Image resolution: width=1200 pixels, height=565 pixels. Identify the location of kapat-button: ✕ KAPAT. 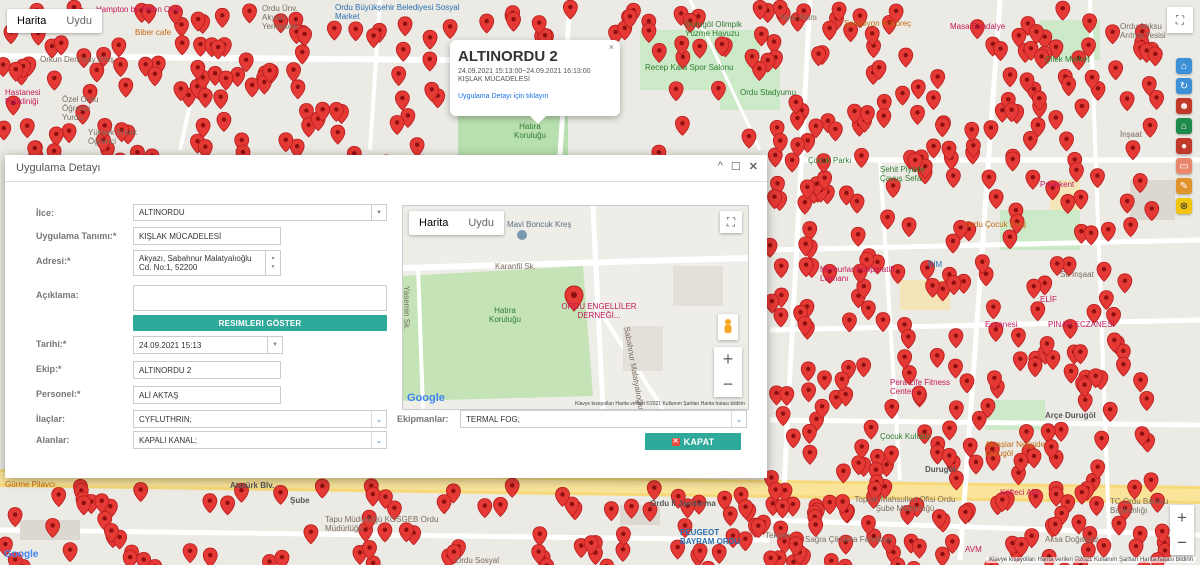
(693, 441).